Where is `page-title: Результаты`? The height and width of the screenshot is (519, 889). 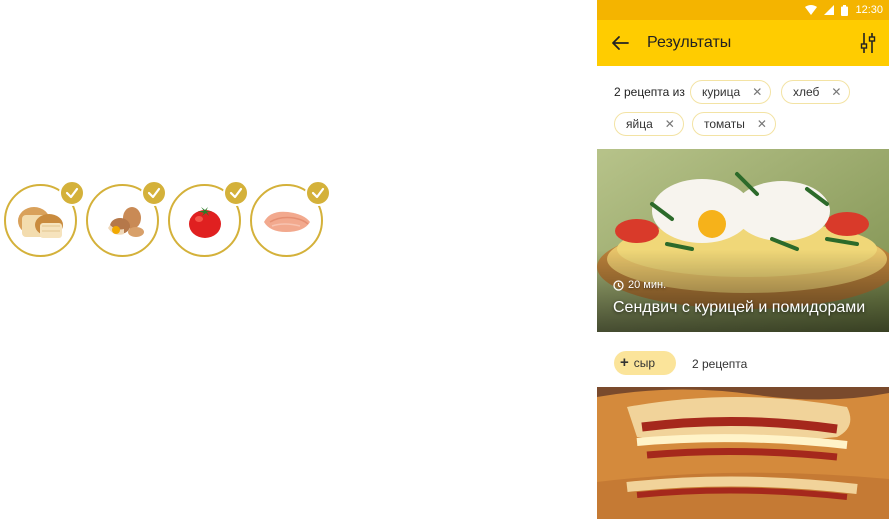 page-title: Результаты is located at coordinates (689, 42).